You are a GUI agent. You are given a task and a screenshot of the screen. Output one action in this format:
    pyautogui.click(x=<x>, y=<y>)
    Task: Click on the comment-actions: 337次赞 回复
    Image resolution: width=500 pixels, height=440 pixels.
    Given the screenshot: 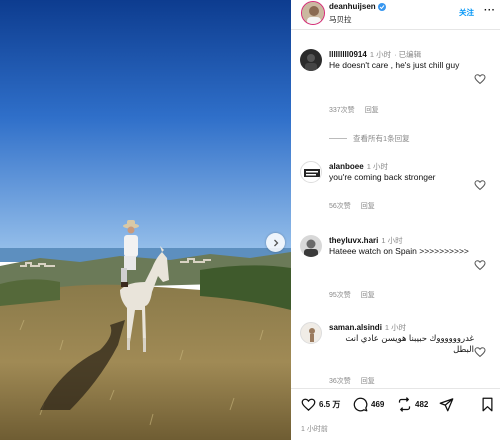 What is the action you would take?
    pyautogui.click(x=354, y=110)
    